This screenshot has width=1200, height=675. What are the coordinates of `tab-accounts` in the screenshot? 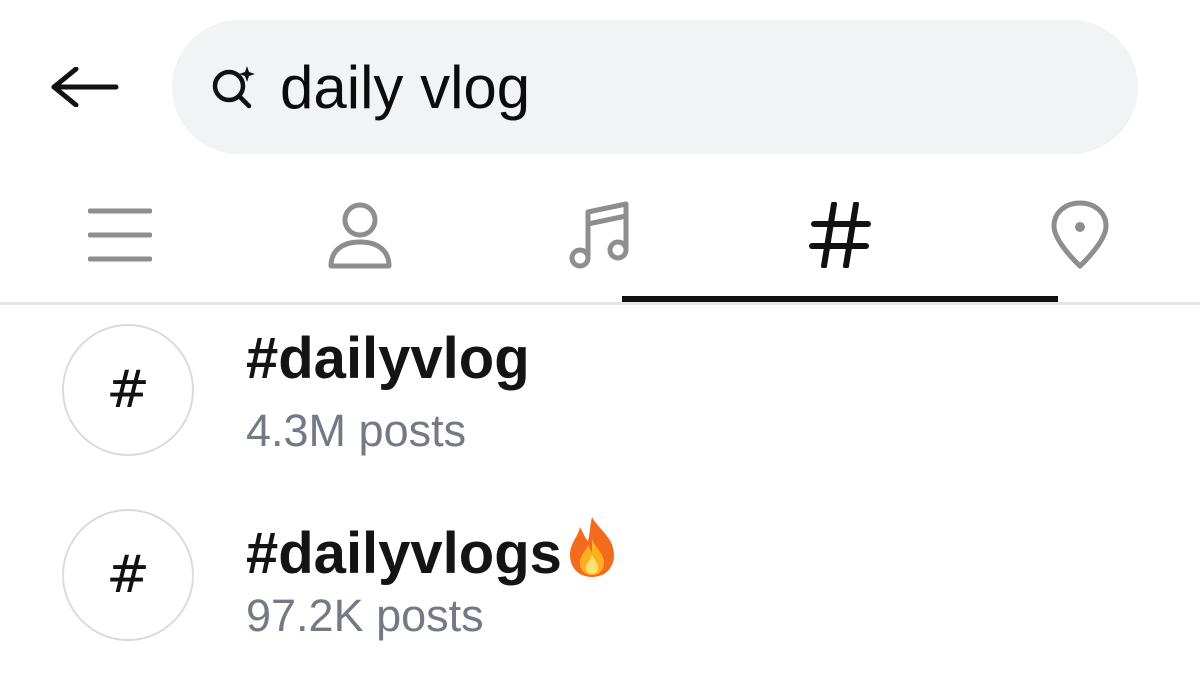 It's located at (360, 235).